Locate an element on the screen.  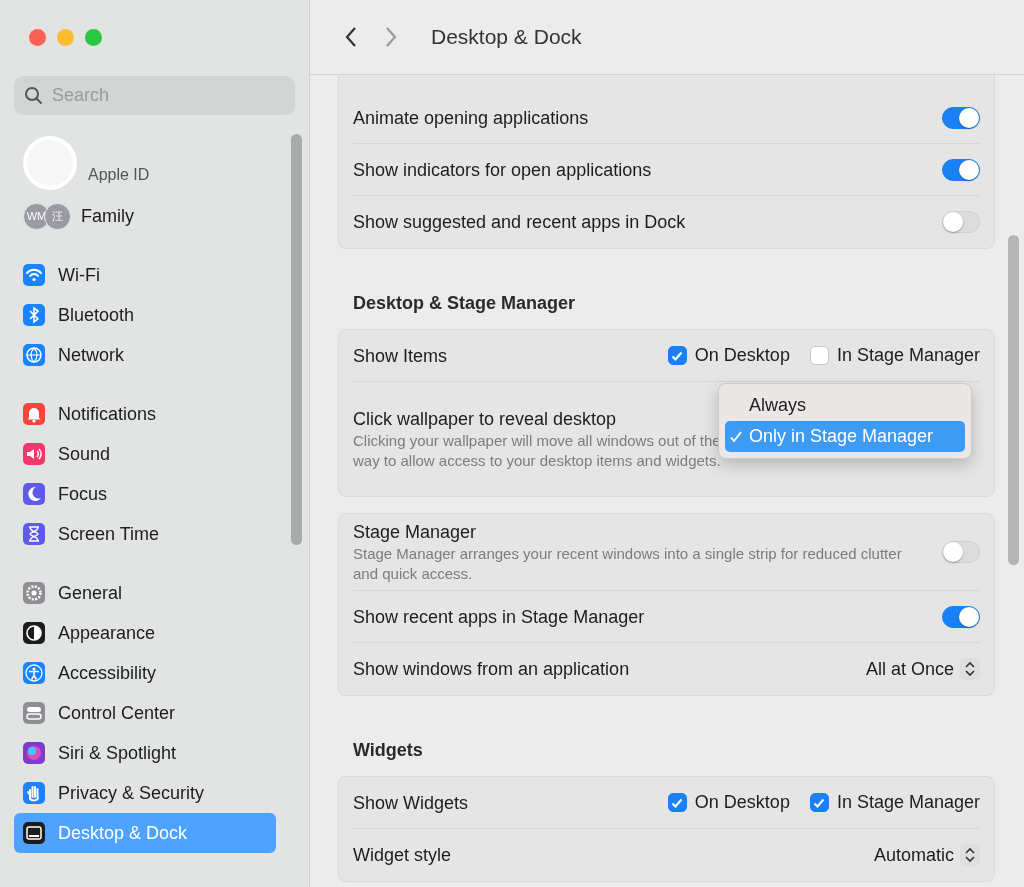
family-item: WM 汪 Family is located at coordinates (145, 216).